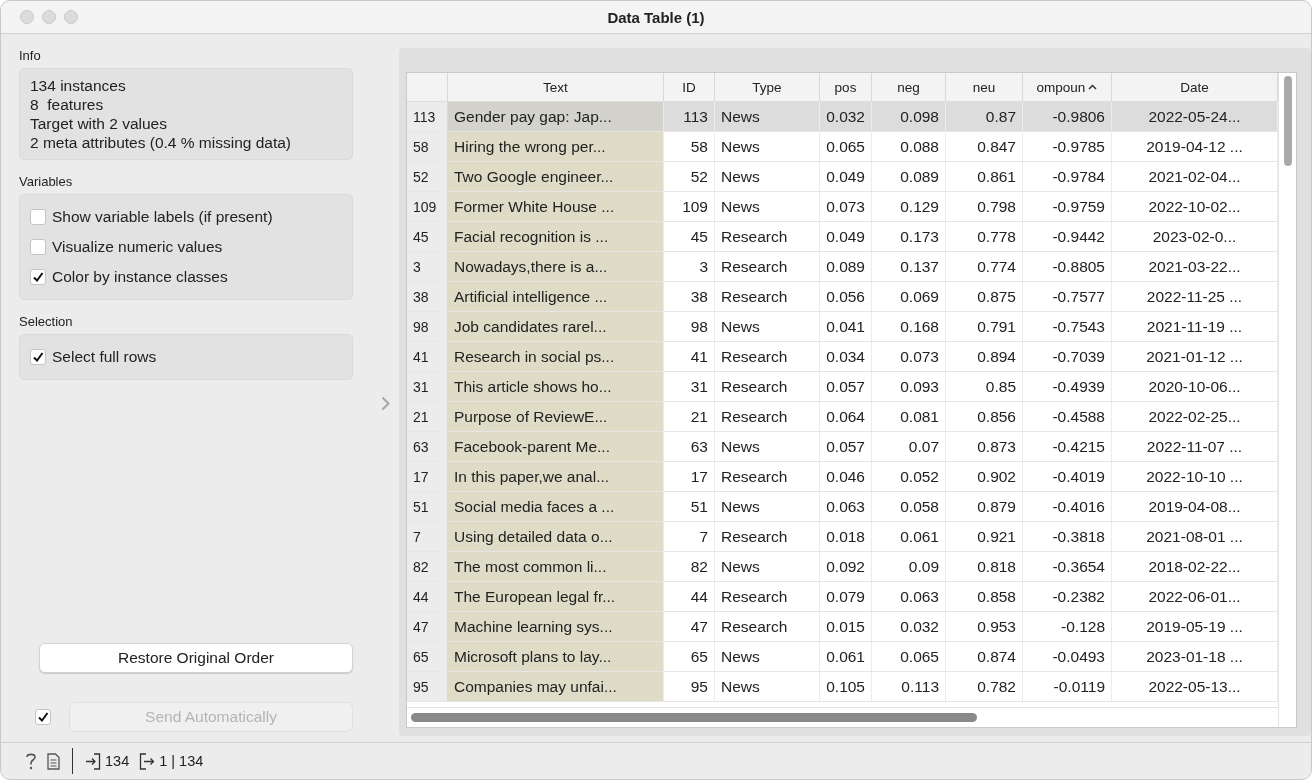 This screenshot has height=780, width=1312. Describe the element at coordinates (694, 717) in the screenshot. I see `horizontal-scrollbar` at that location.